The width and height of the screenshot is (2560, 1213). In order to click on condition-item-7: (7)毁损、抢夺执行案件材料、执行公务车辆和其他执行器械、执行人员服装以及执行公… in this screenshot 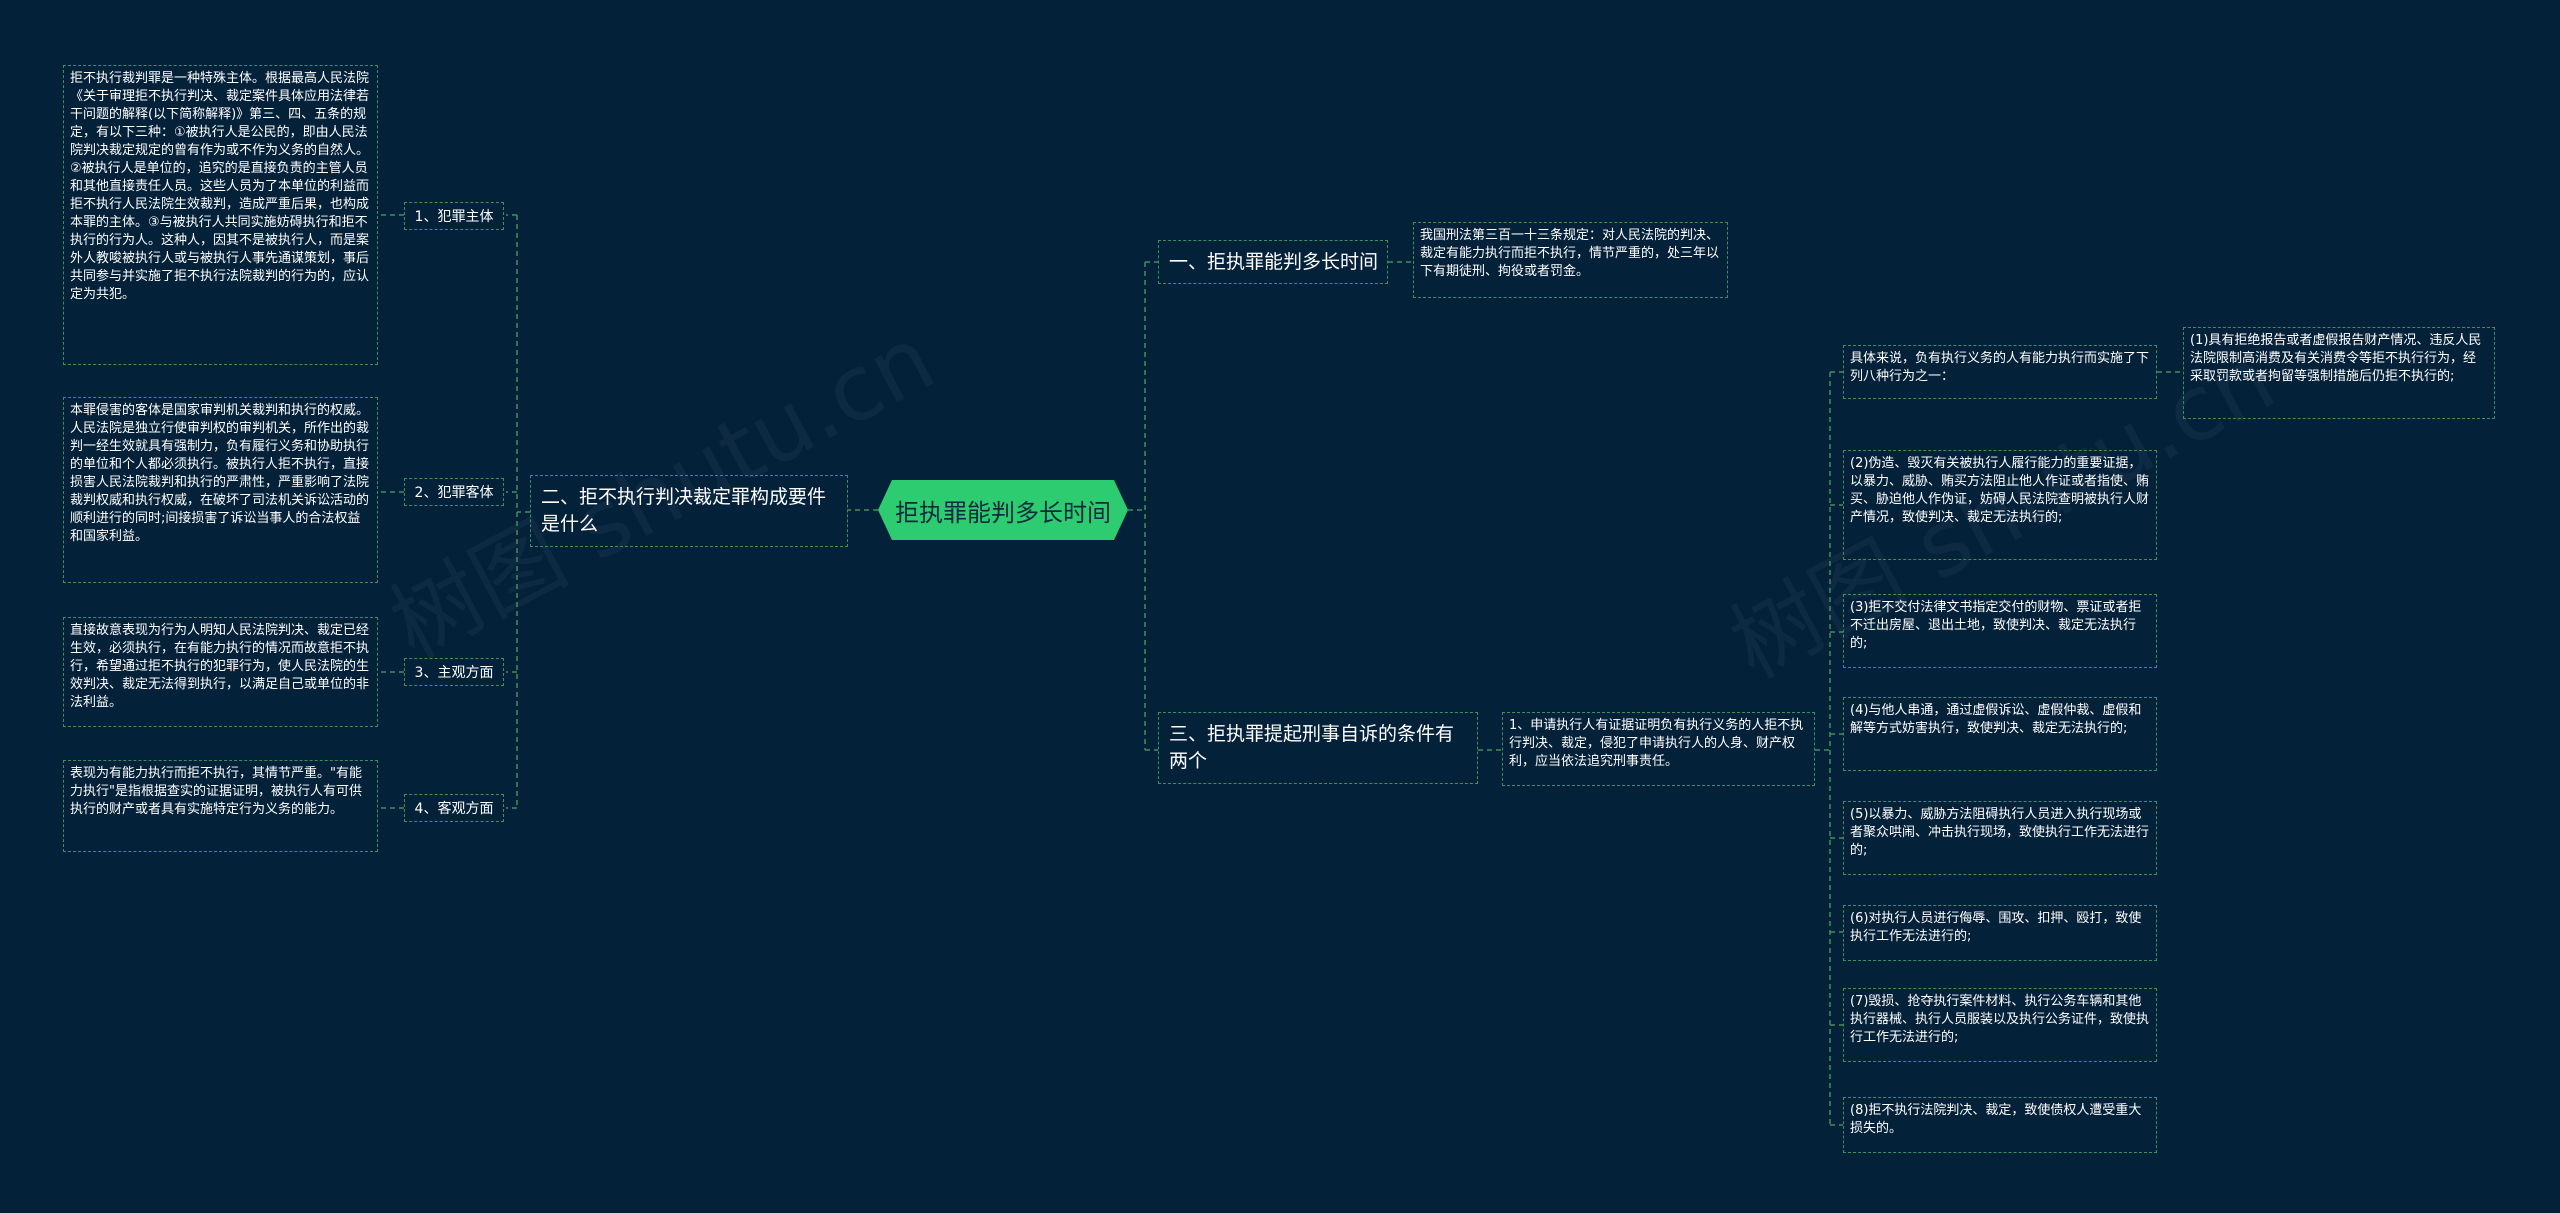, I will do `click(2000, 1025)`.